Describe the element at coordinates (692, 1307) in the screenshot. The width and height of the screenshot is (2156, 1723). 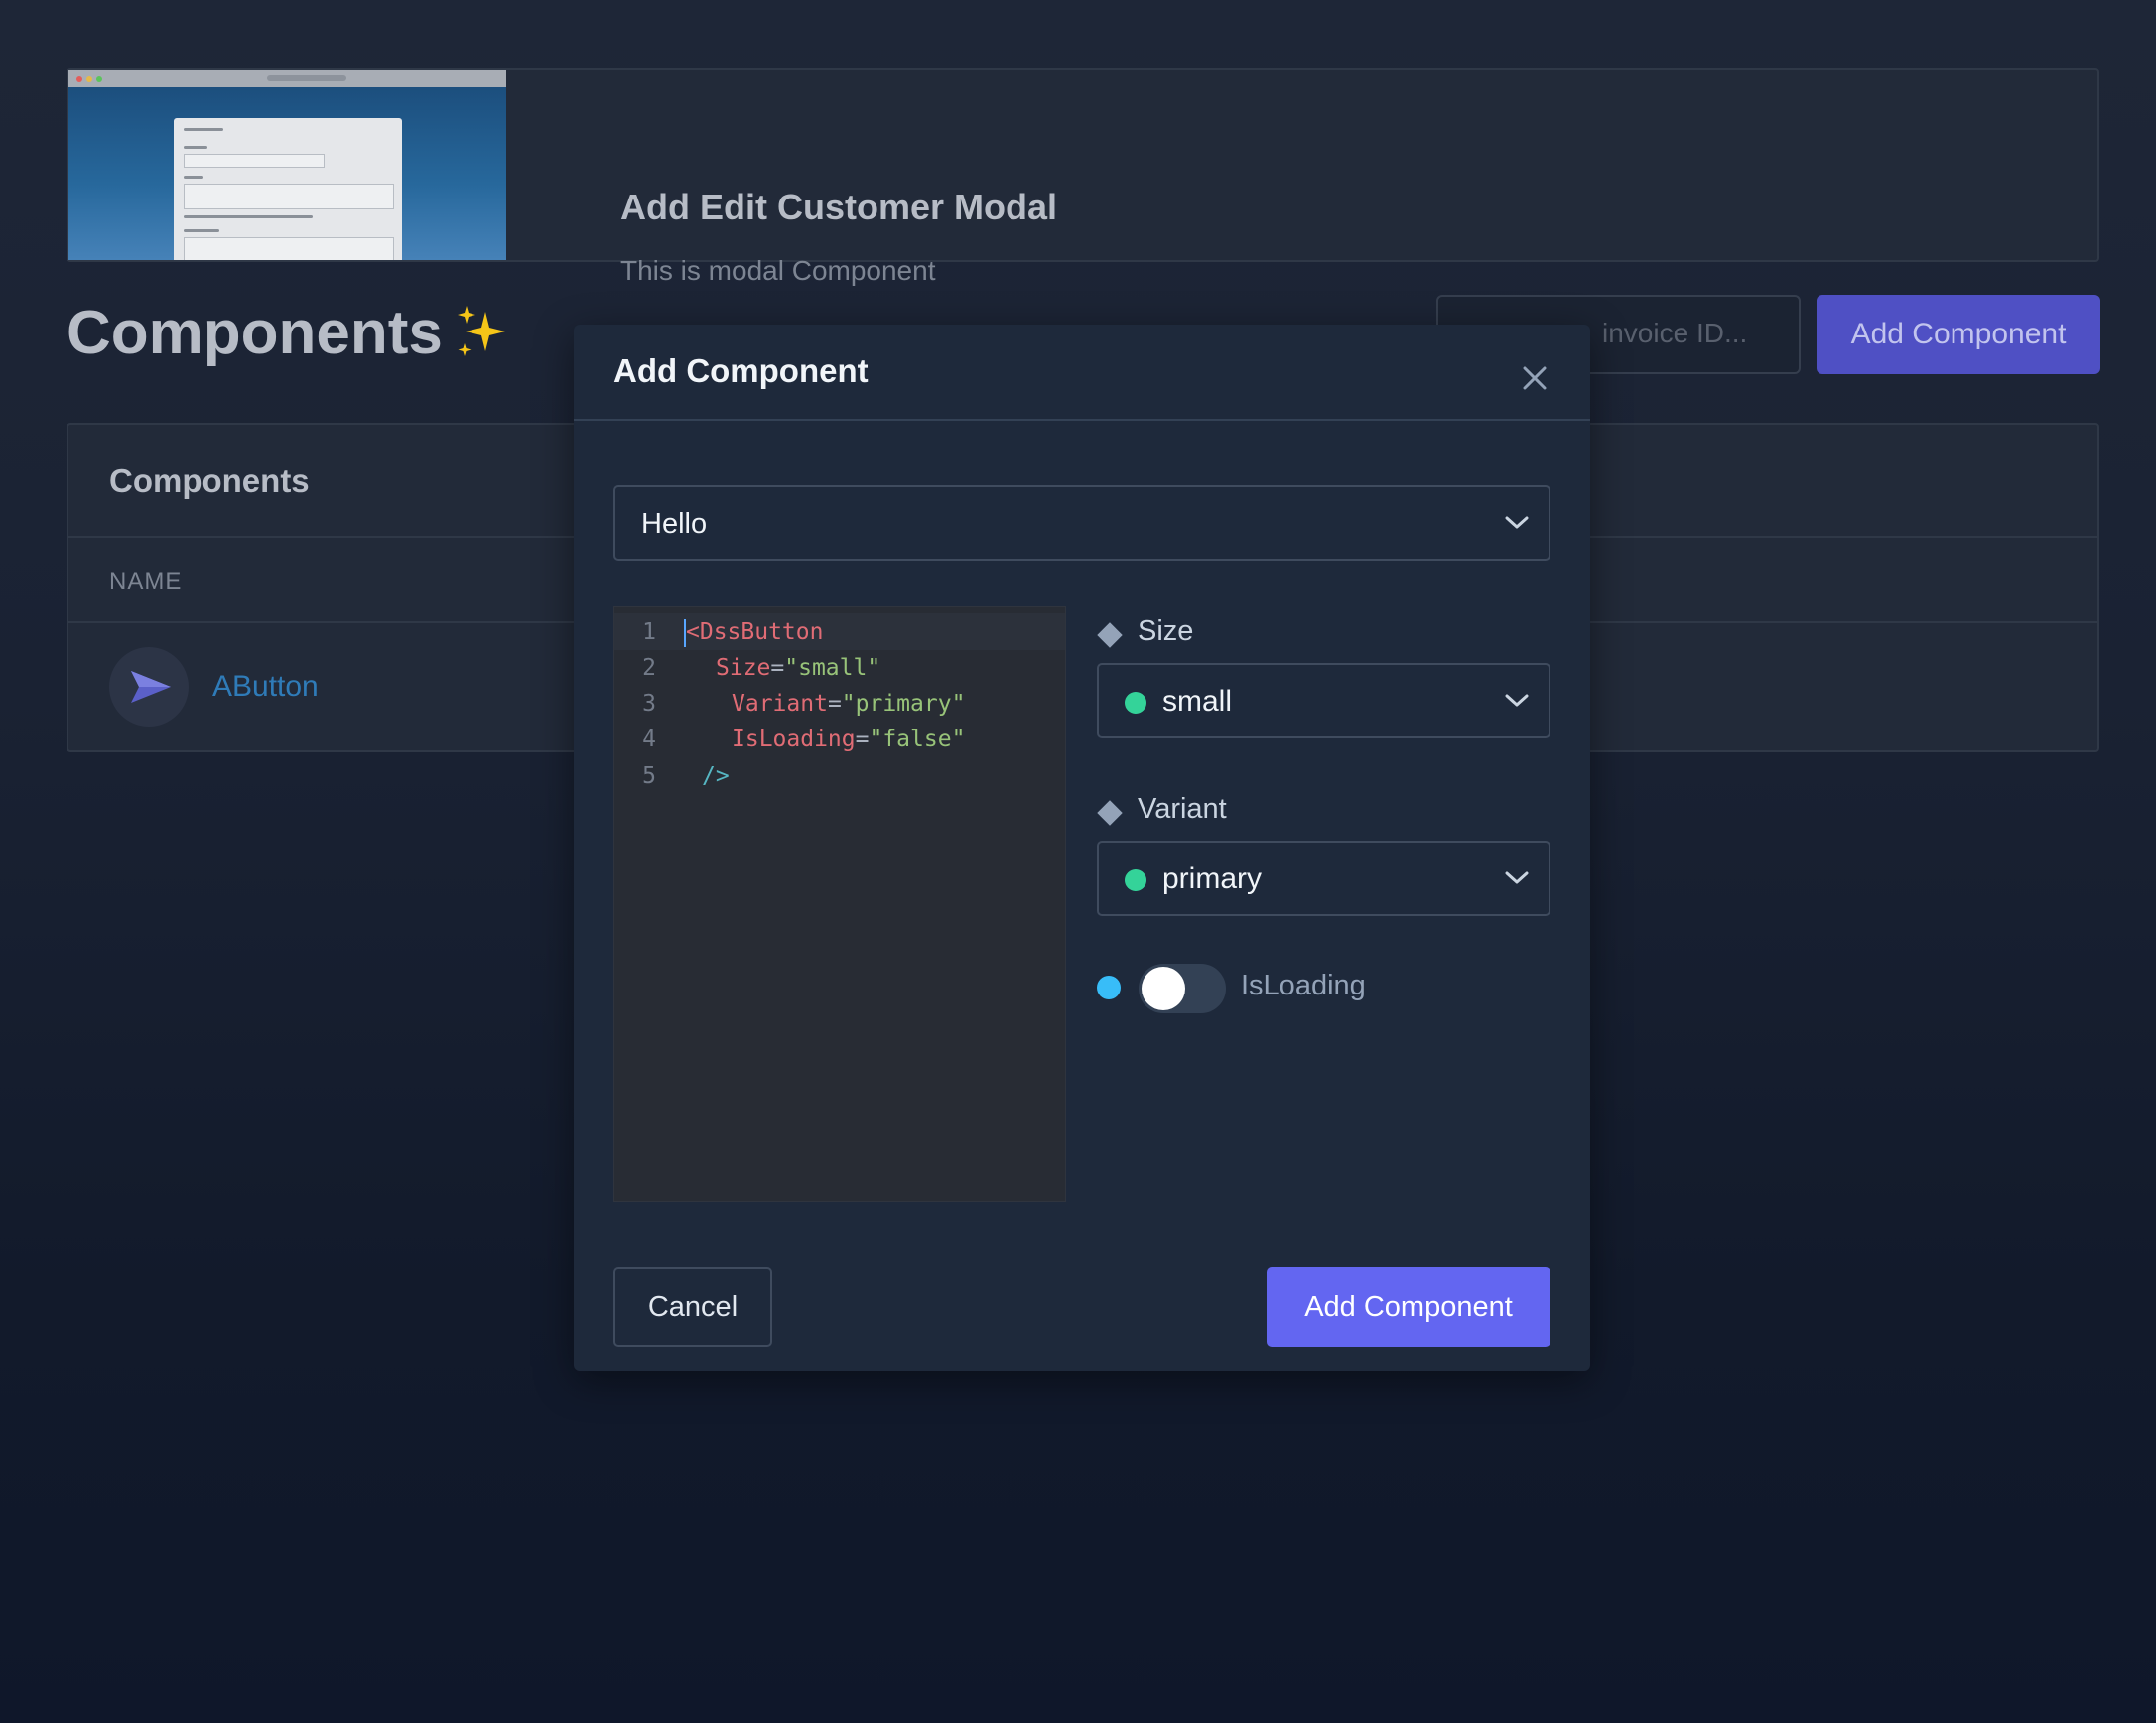
I see `cancel-button: Cancel` at that location.